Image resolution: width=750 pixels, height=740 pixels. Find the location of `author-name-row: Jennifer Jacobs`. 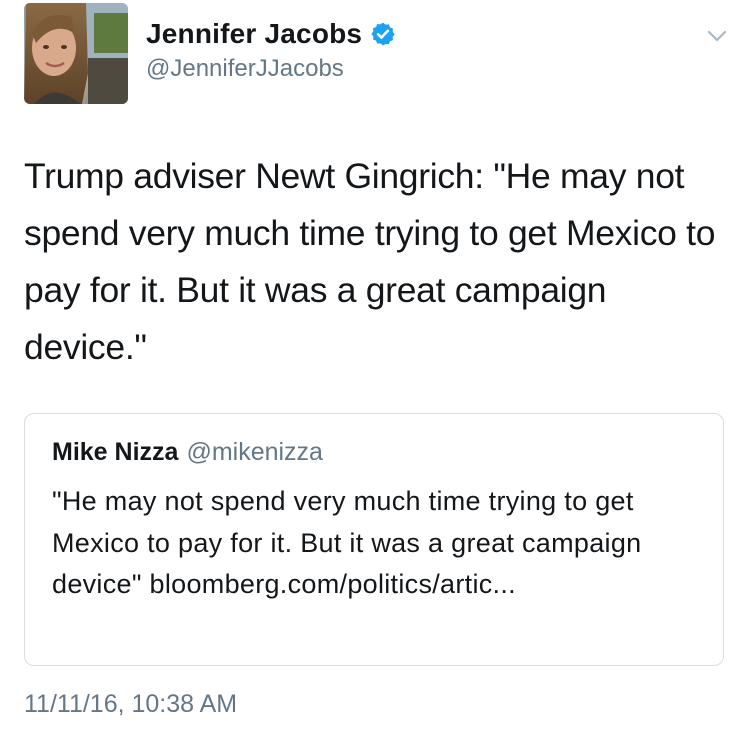

author-name-row: Jennifer Jacobs is located at coordinates (271, 34).